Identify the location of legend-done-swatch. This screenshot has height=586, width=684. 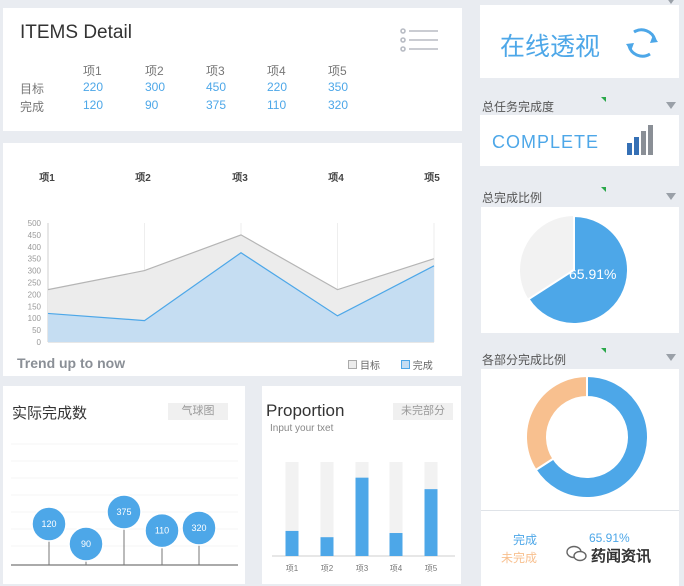
(405, 364).